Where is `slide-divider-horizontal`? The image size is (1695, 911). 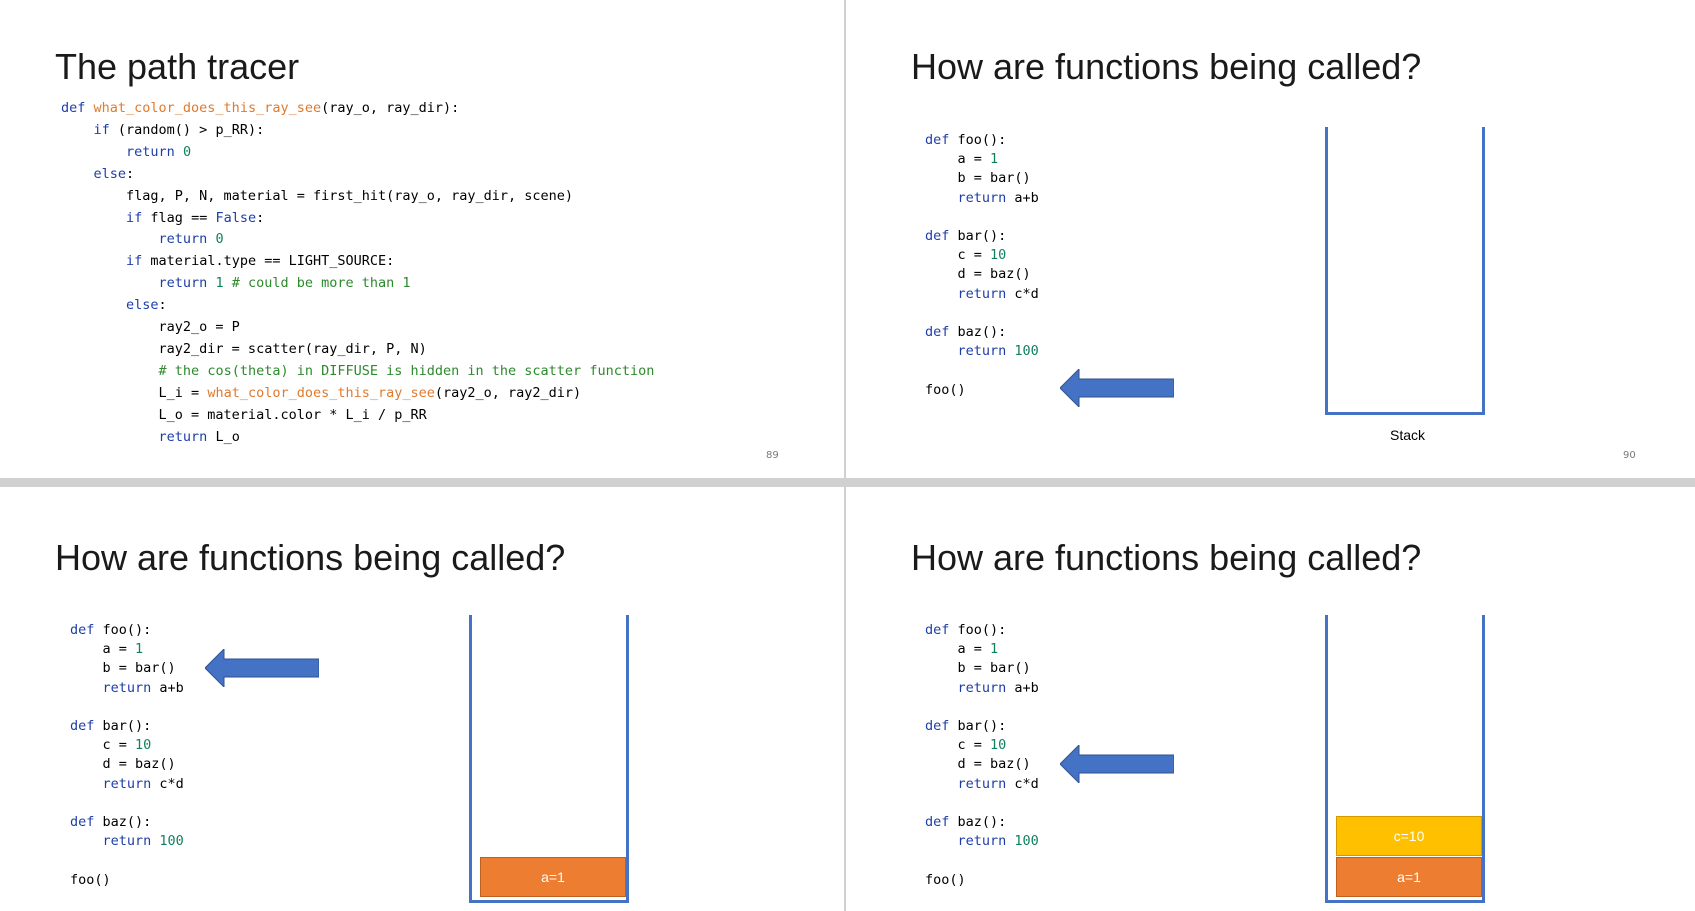
slide-divider-horizontal is located at coordinates (847, 482).